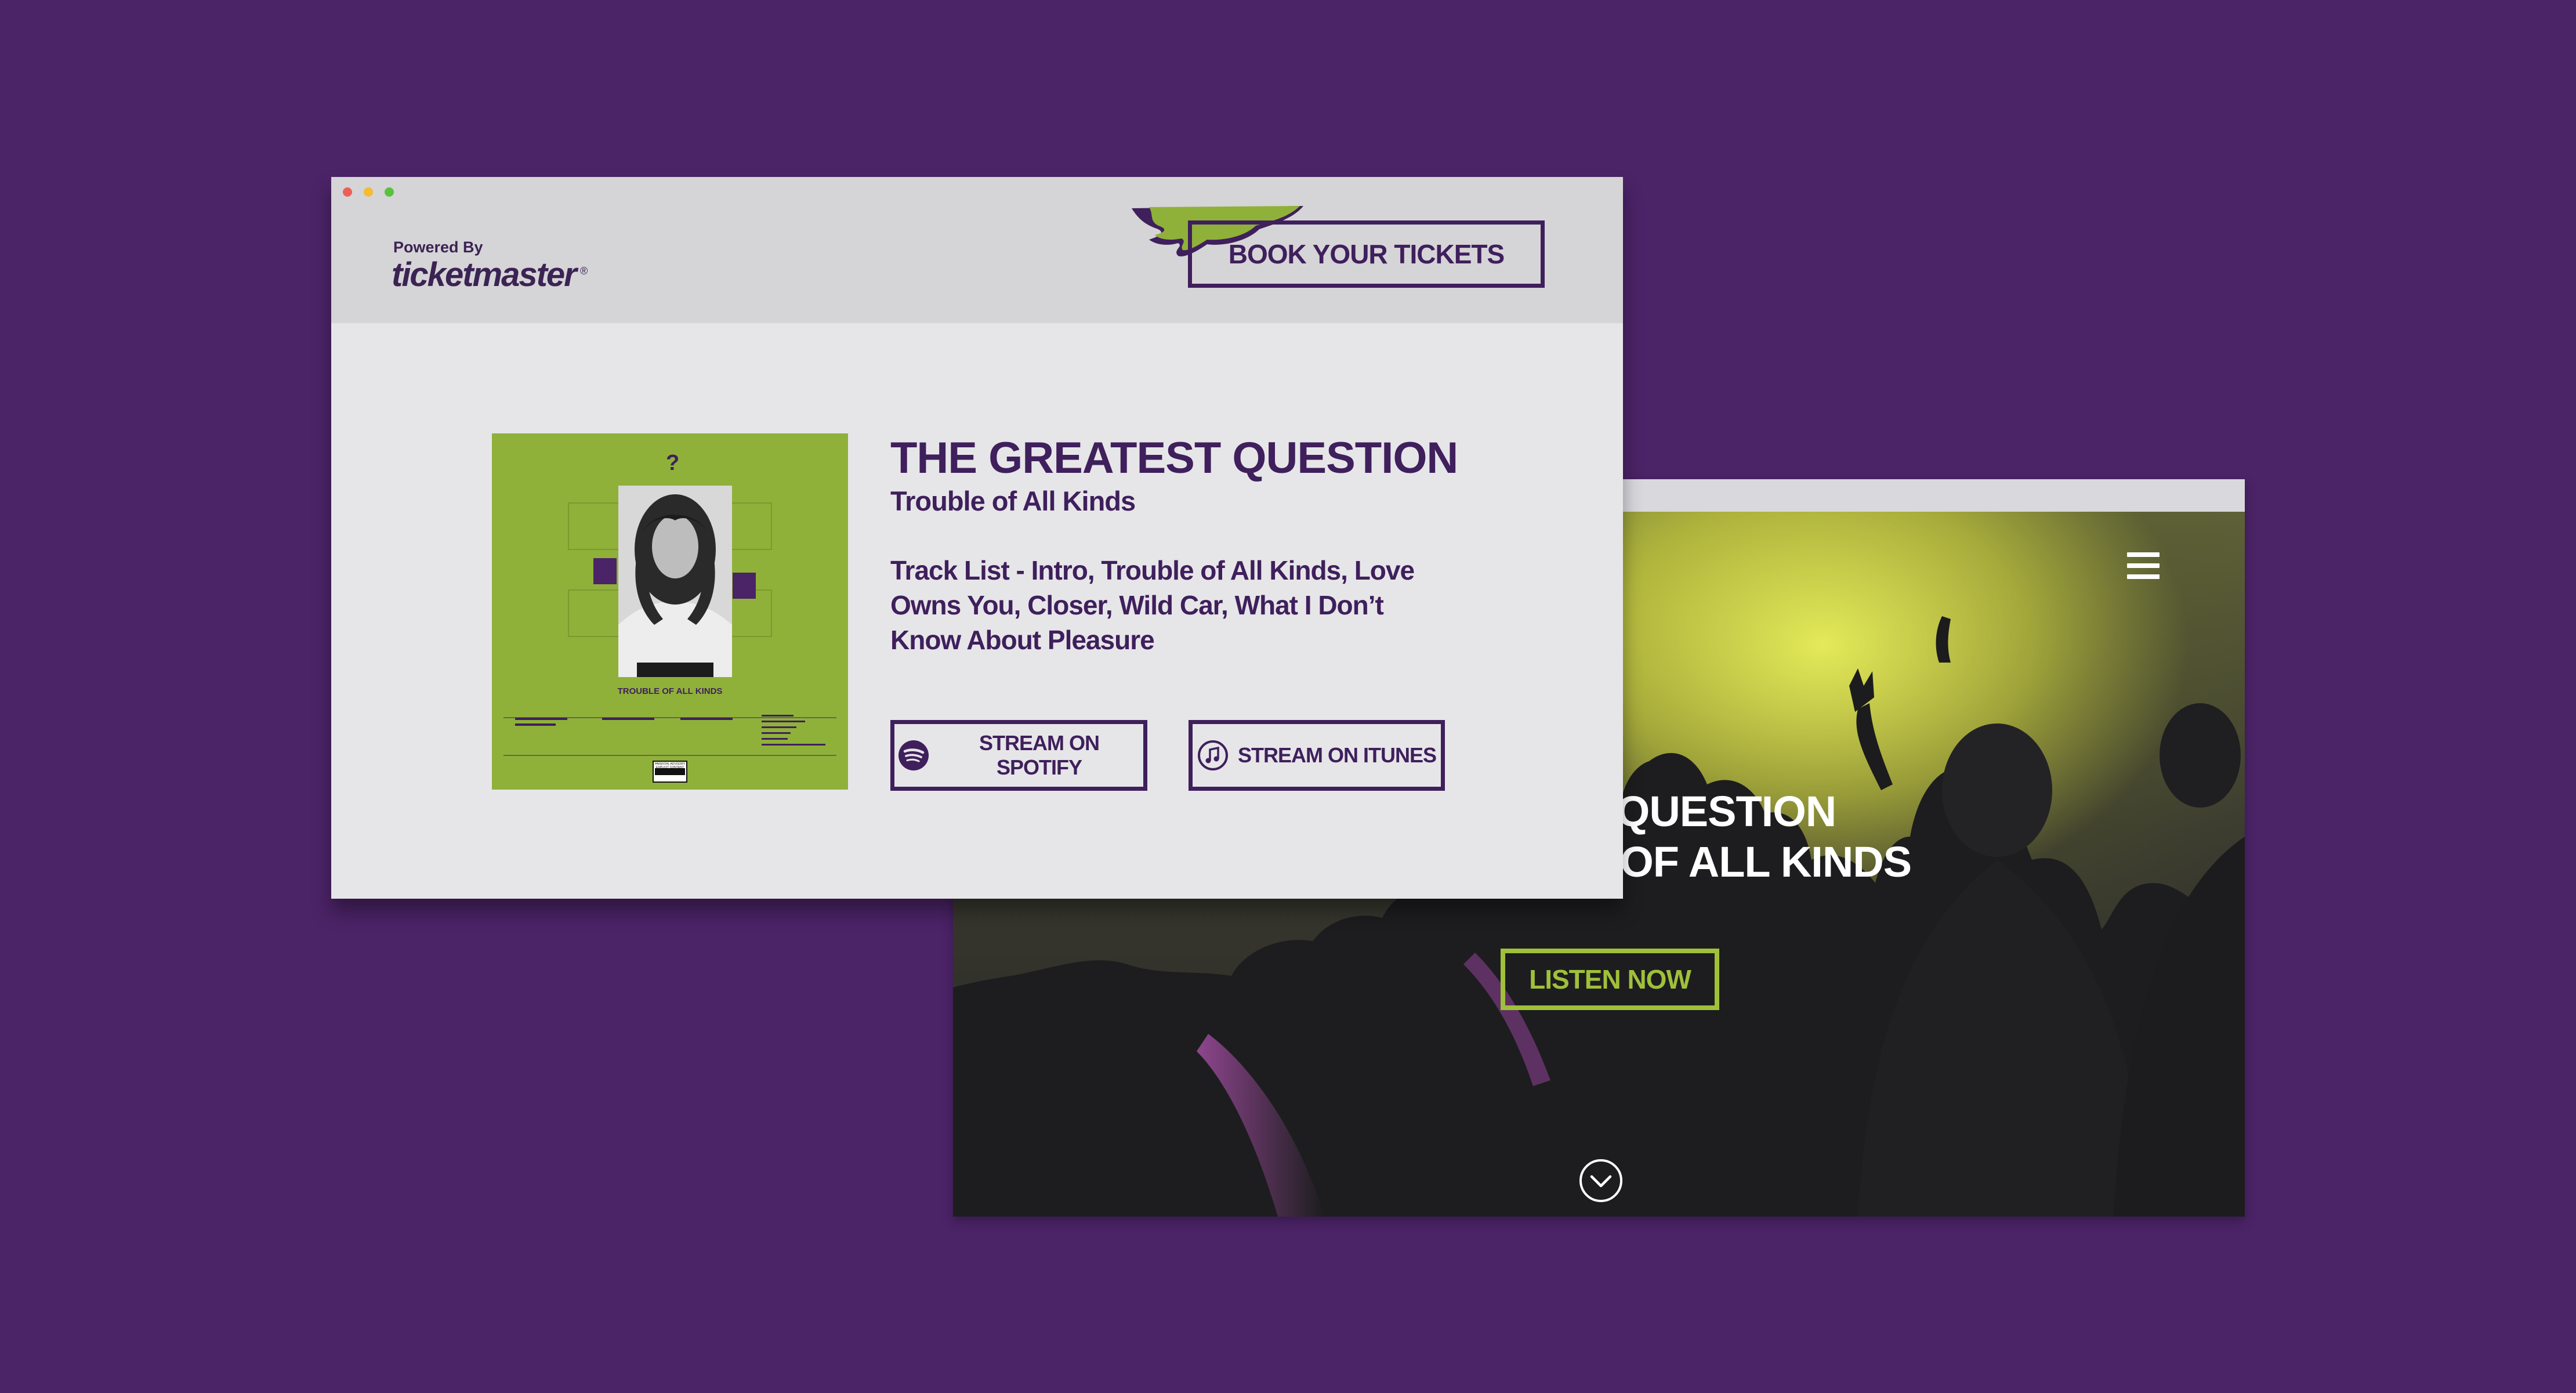 This screenshot has width=2576, height=1393. I want to click on registered-mark: ®, so click(584, 271).